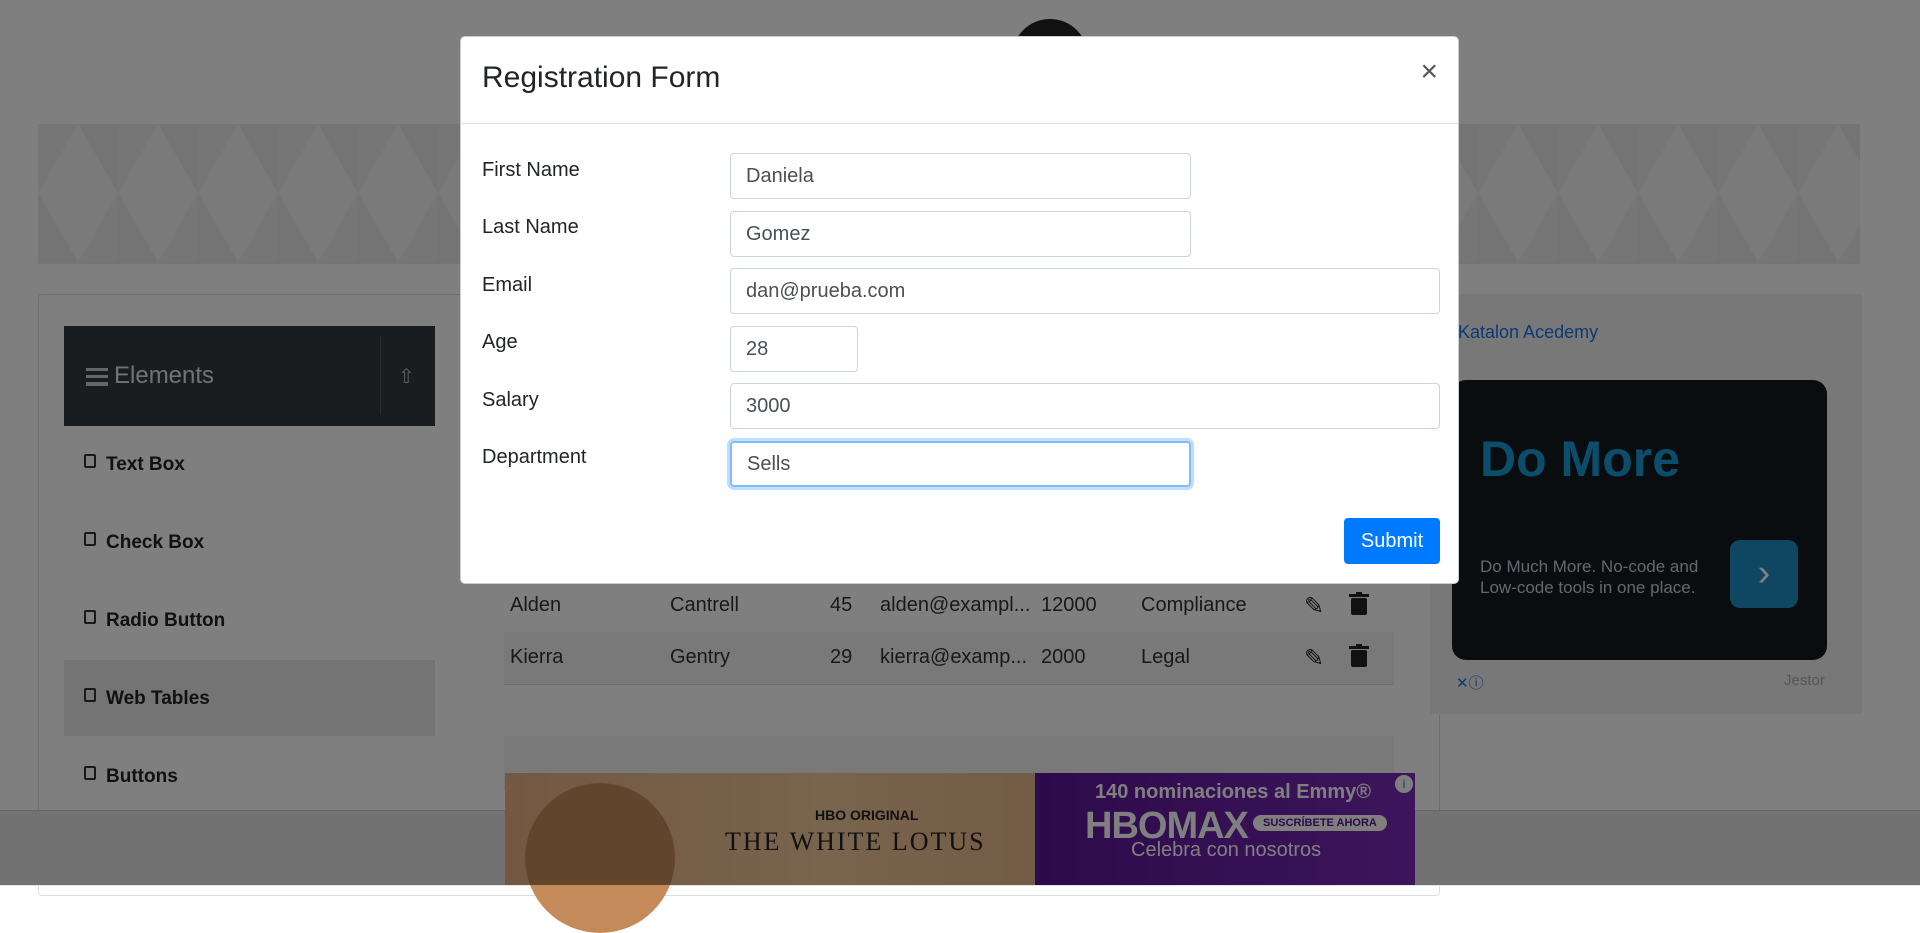  Describe the element at coordinates (531, 170) in the screenshot. I see `first-name-label: First Name` at that location.